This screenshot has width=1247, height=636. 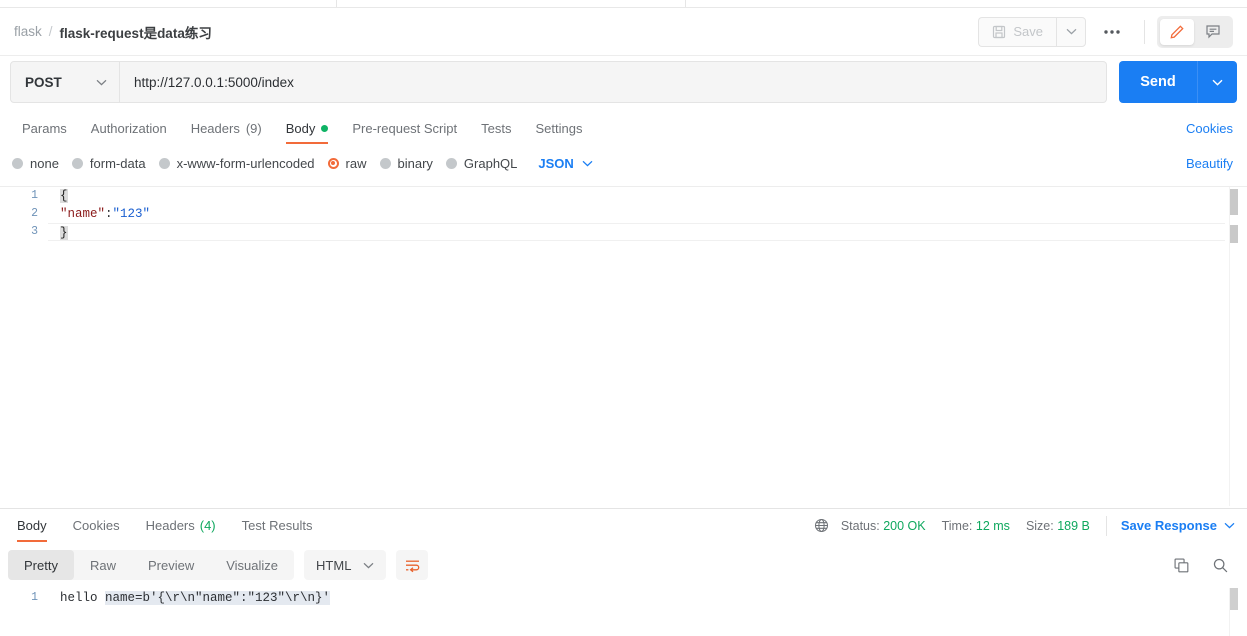 I want to click on method-label: POST, so click(x=43, y=82).